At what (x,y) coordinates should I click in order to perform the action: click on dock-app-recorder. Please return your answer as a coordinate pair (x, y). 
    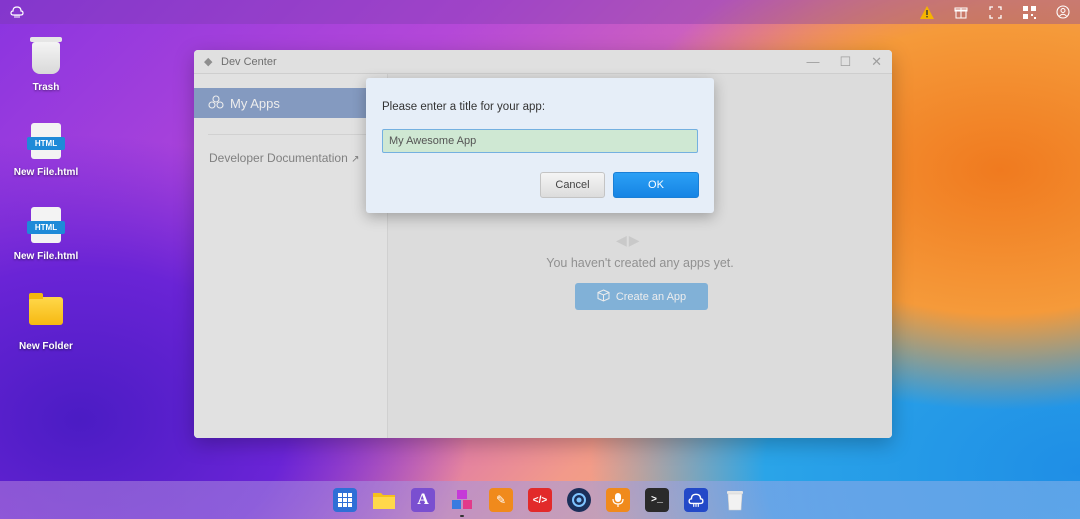
    Looking at the image, I should click on (618, 500).